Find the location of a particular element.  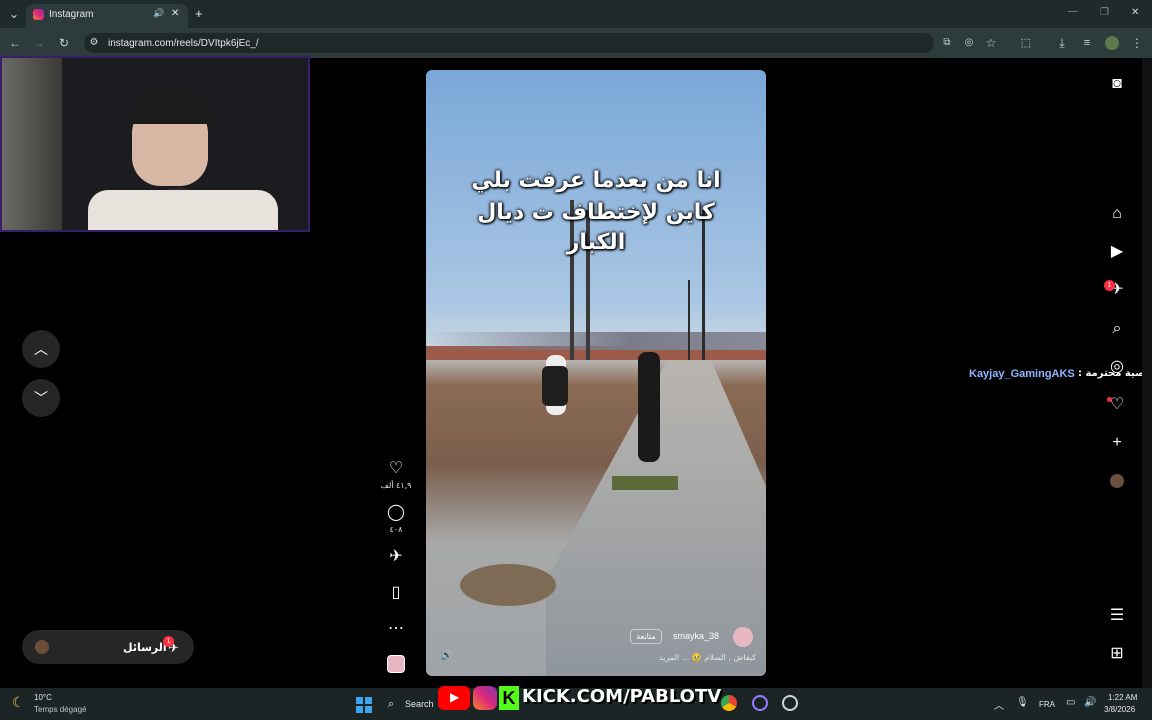

video-mat is located at coordinates (645, 483).